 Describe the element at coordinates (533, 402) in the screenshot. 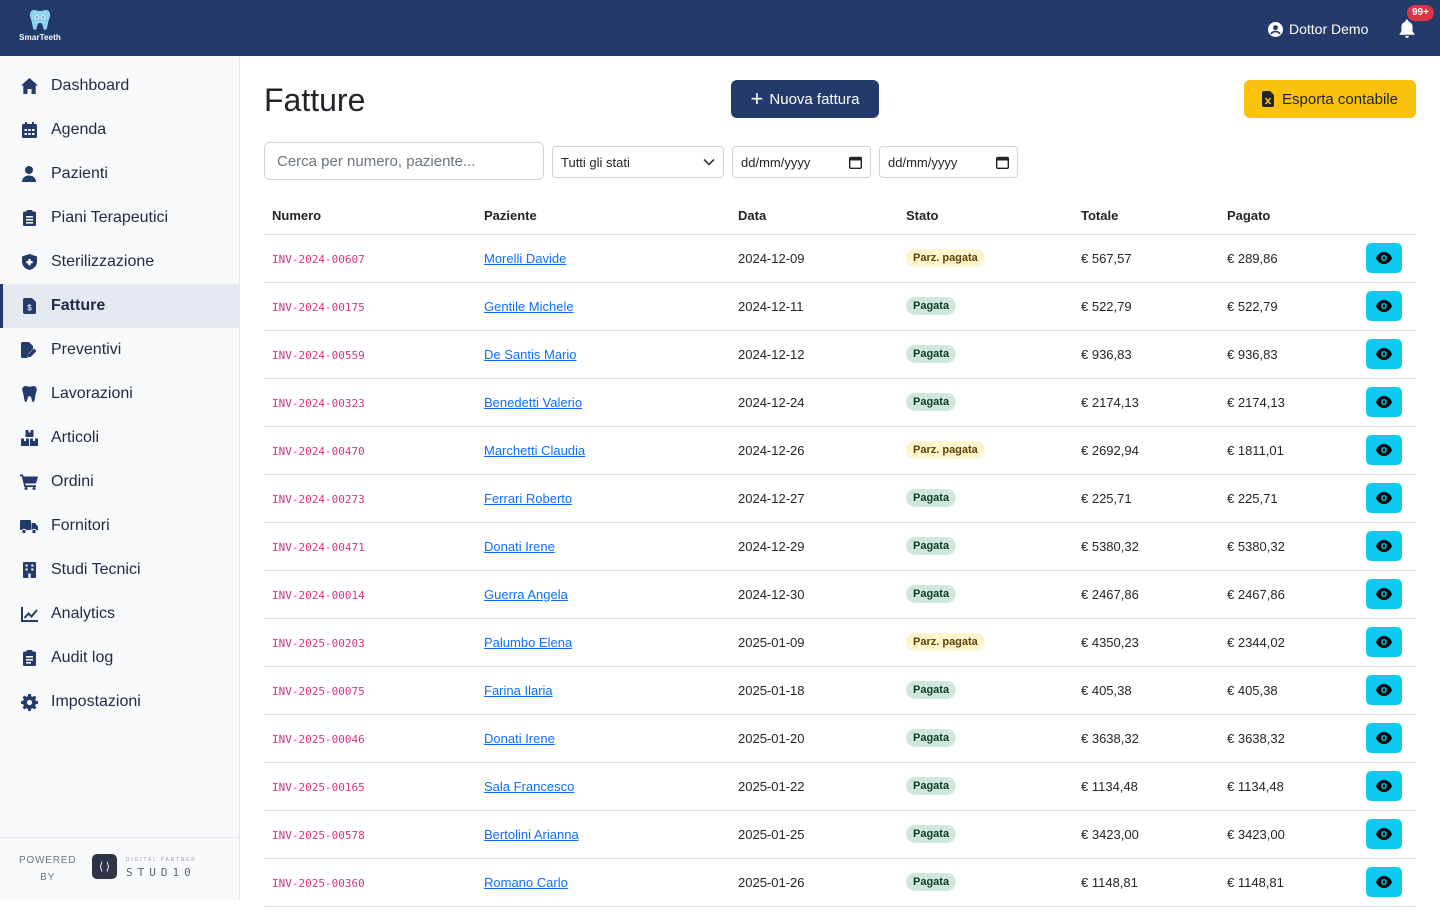

I see `patient-link: Benedetti Valerio` at that location.